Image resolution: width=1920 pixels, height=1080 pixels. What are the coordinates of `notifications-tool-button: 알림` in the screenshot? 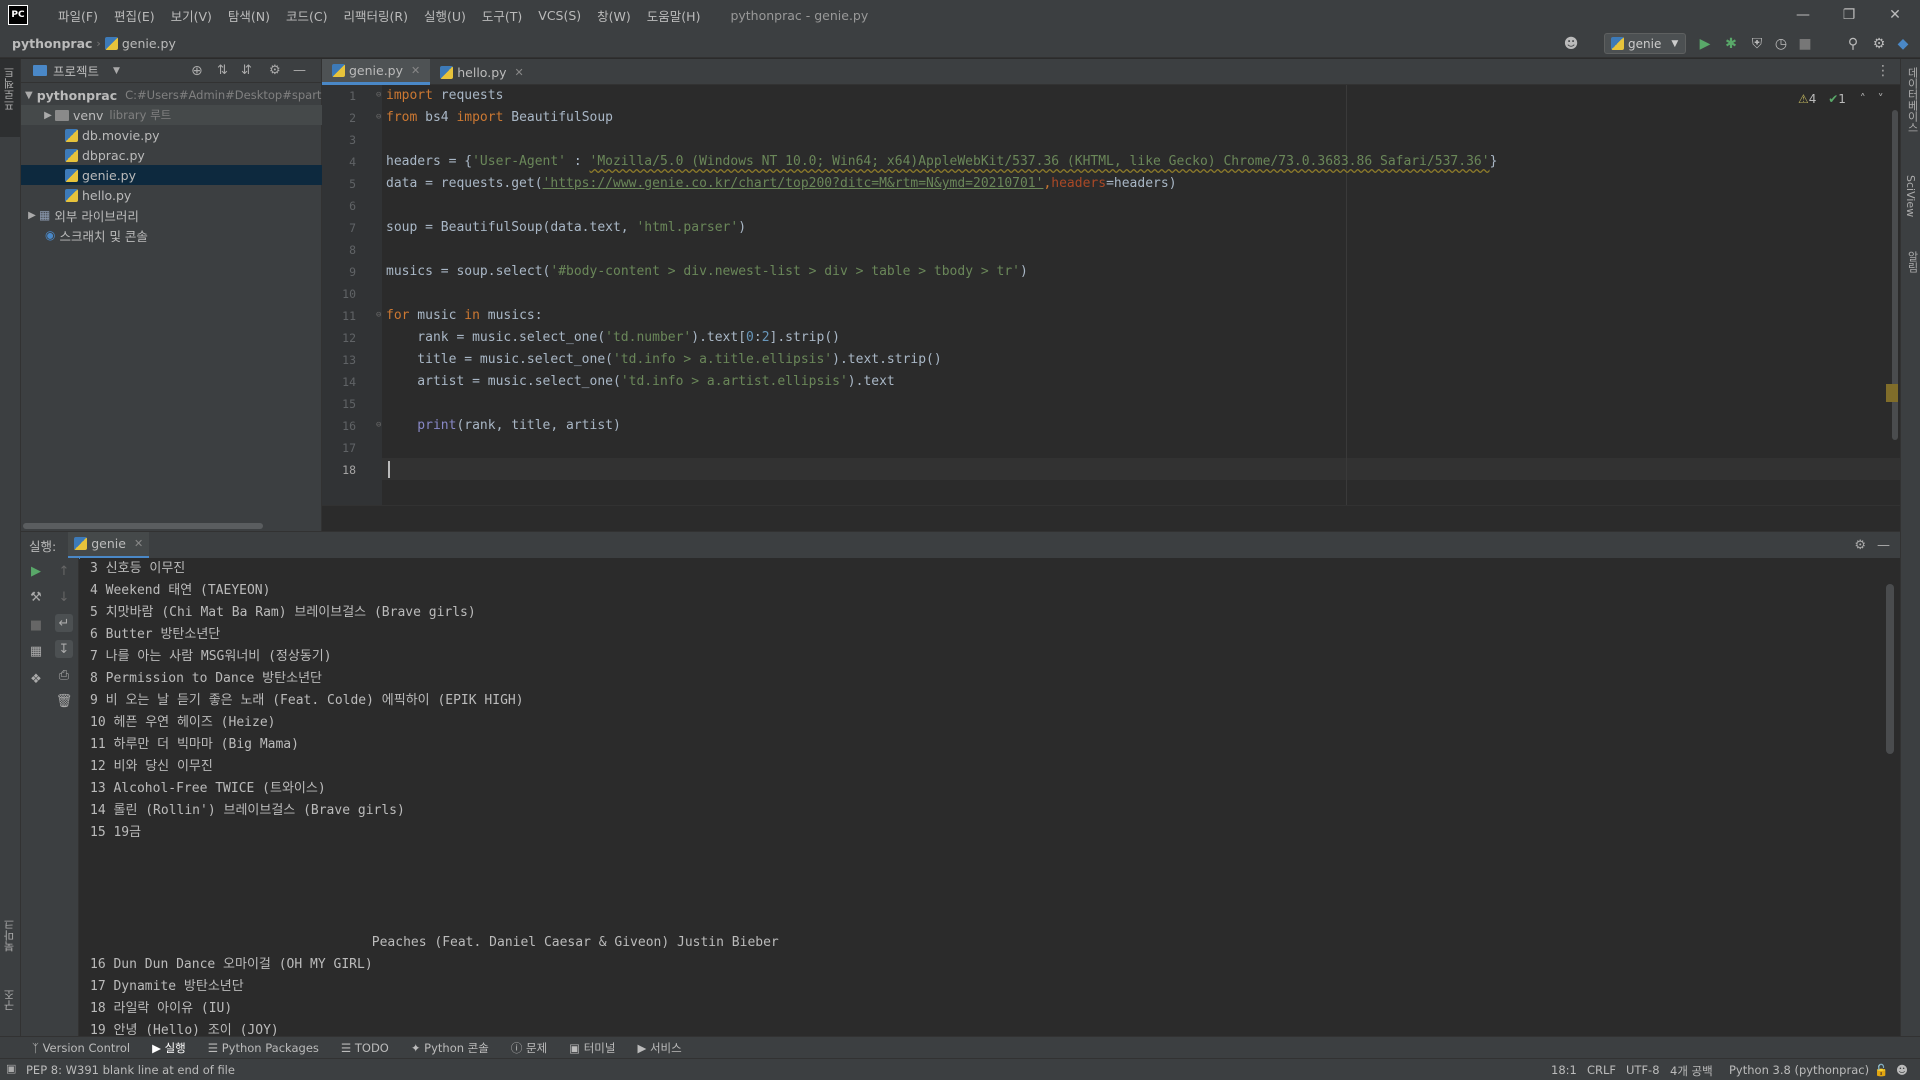 It's located at (1912, 262).